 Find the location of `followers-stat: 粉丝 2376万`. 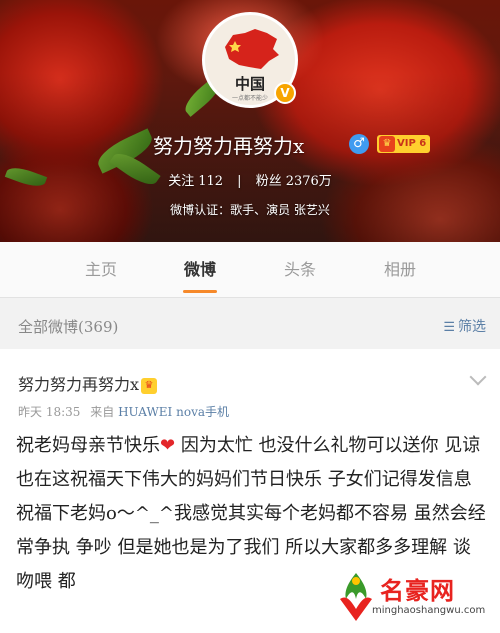

followers-stat: 粉丝 2376万 is located at coordinates (294, 181).